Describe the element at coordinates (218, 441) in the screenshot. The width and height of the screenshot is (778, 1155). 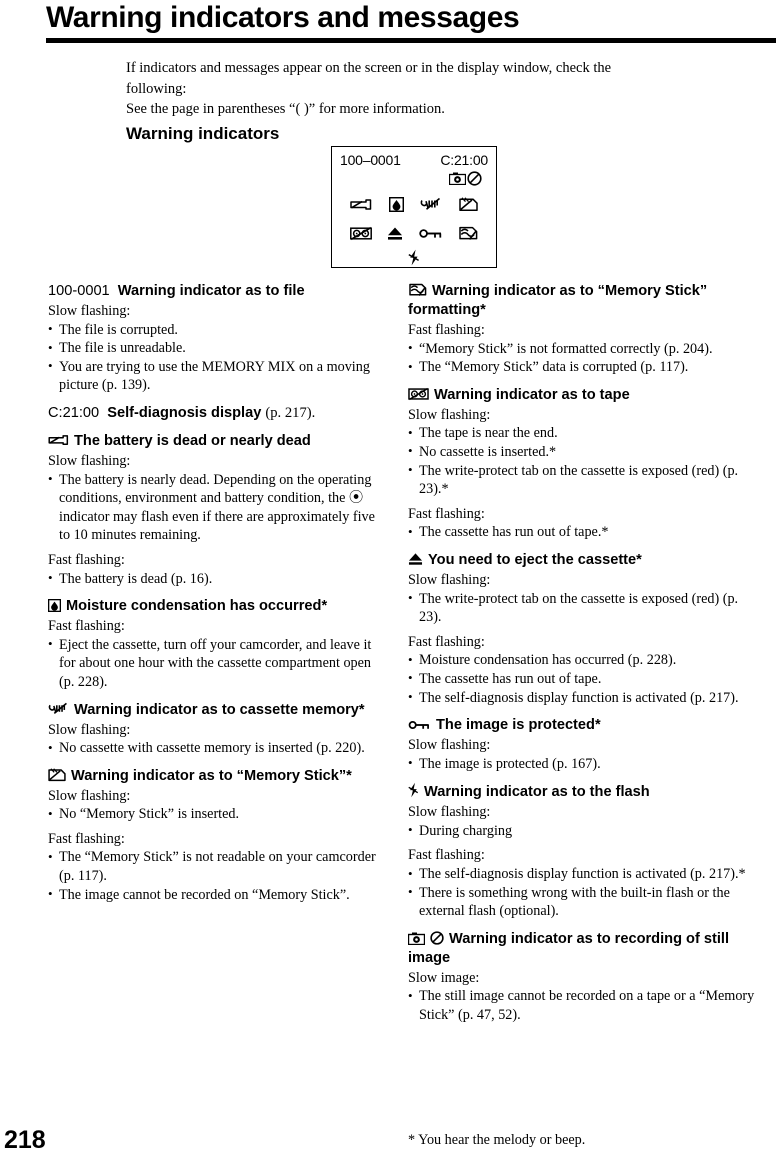
I see `entry-heading: The battery is dead or nearly dead` at that location.